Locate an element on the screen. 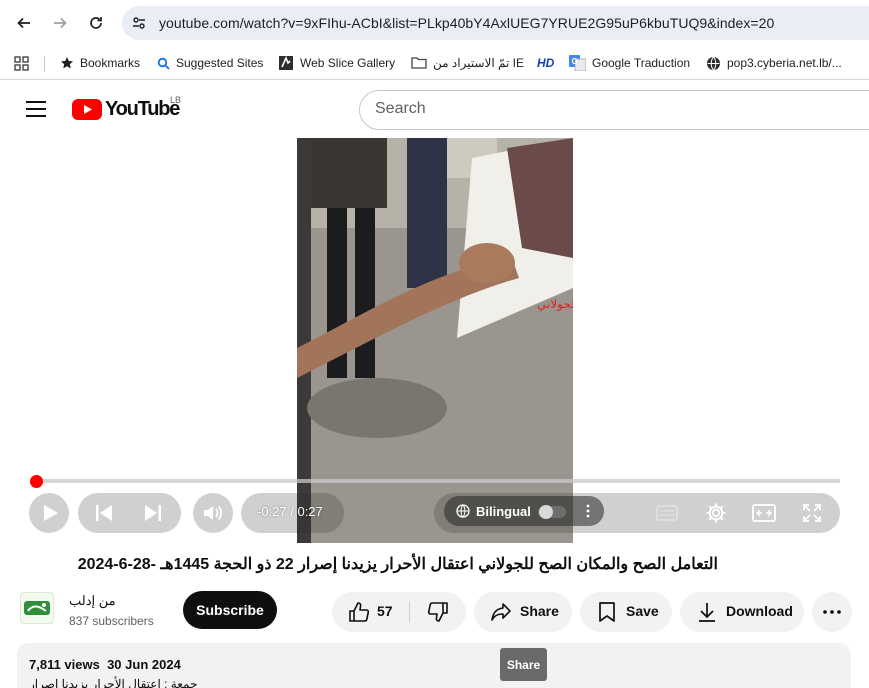 The image size is (869, 688). volume-button is located at coordinates (213, 513).